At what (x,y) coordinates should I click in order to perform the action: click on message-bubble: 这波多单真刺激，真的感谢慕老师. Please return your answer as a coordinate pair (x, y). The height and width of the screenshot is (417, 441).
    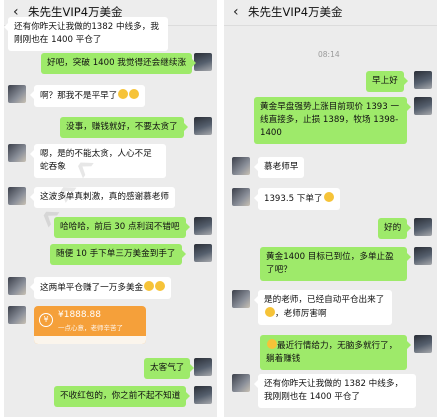
    Looking at the image, I should click on (102, 197).